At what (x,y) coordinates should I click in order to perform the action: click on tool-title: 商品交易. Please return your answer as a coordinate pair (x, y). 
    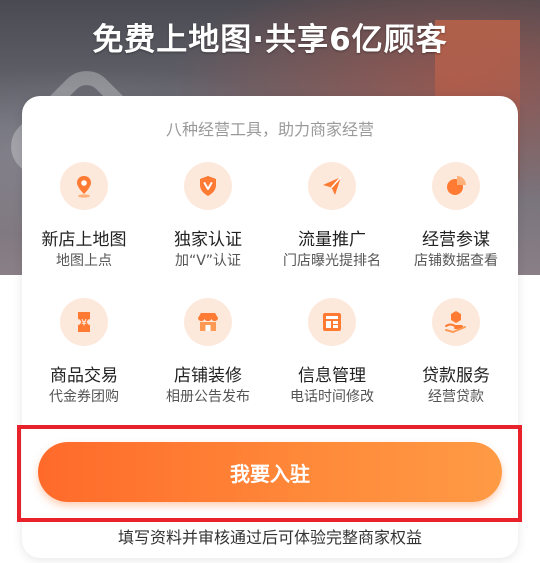
    Looking at the image, I should click on (84, 376).